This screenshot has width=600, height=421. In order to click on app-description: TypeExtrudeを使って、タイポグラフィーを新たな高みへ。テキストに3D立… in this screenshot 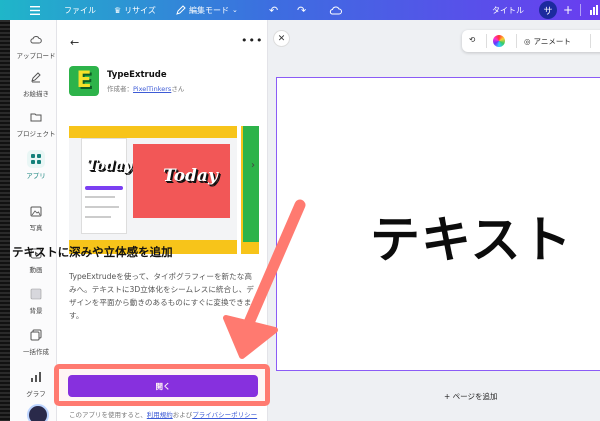, I will do `click(161, 296)`.